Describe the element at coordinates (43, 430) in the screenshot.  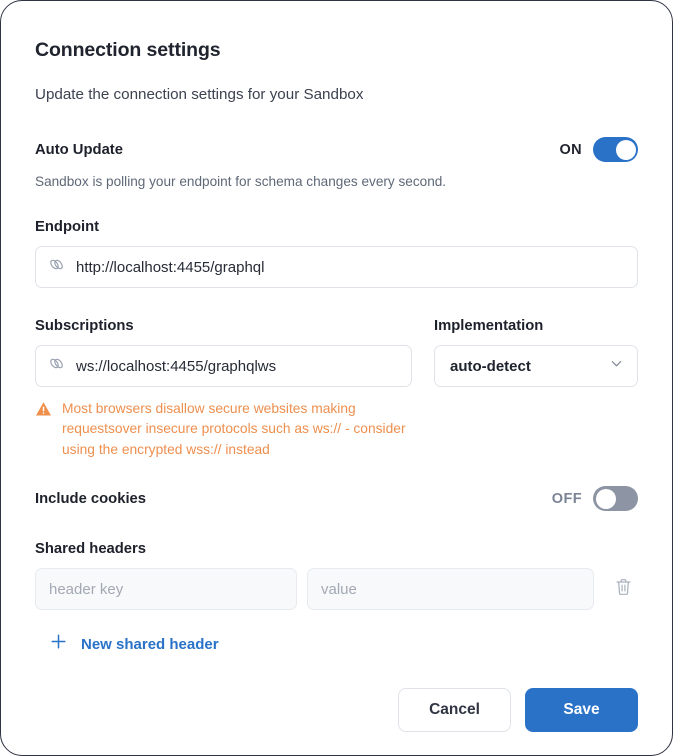
I see `warning-triangle-icon` at that location.